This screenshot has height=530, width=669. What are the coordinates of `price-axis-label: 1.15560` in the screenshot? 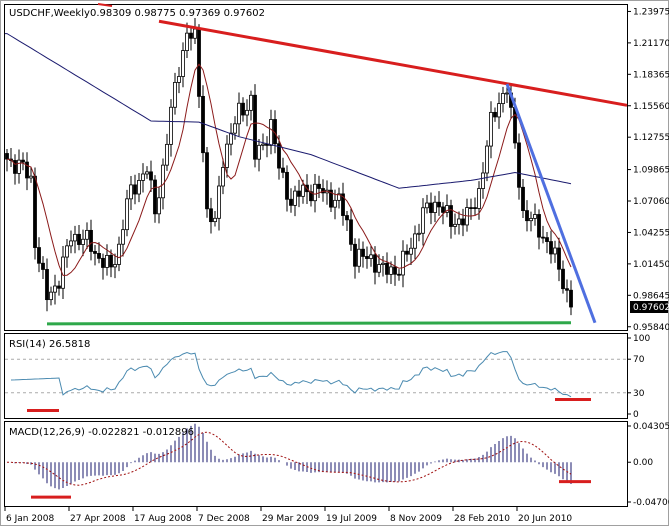 It's located at (651, 107).